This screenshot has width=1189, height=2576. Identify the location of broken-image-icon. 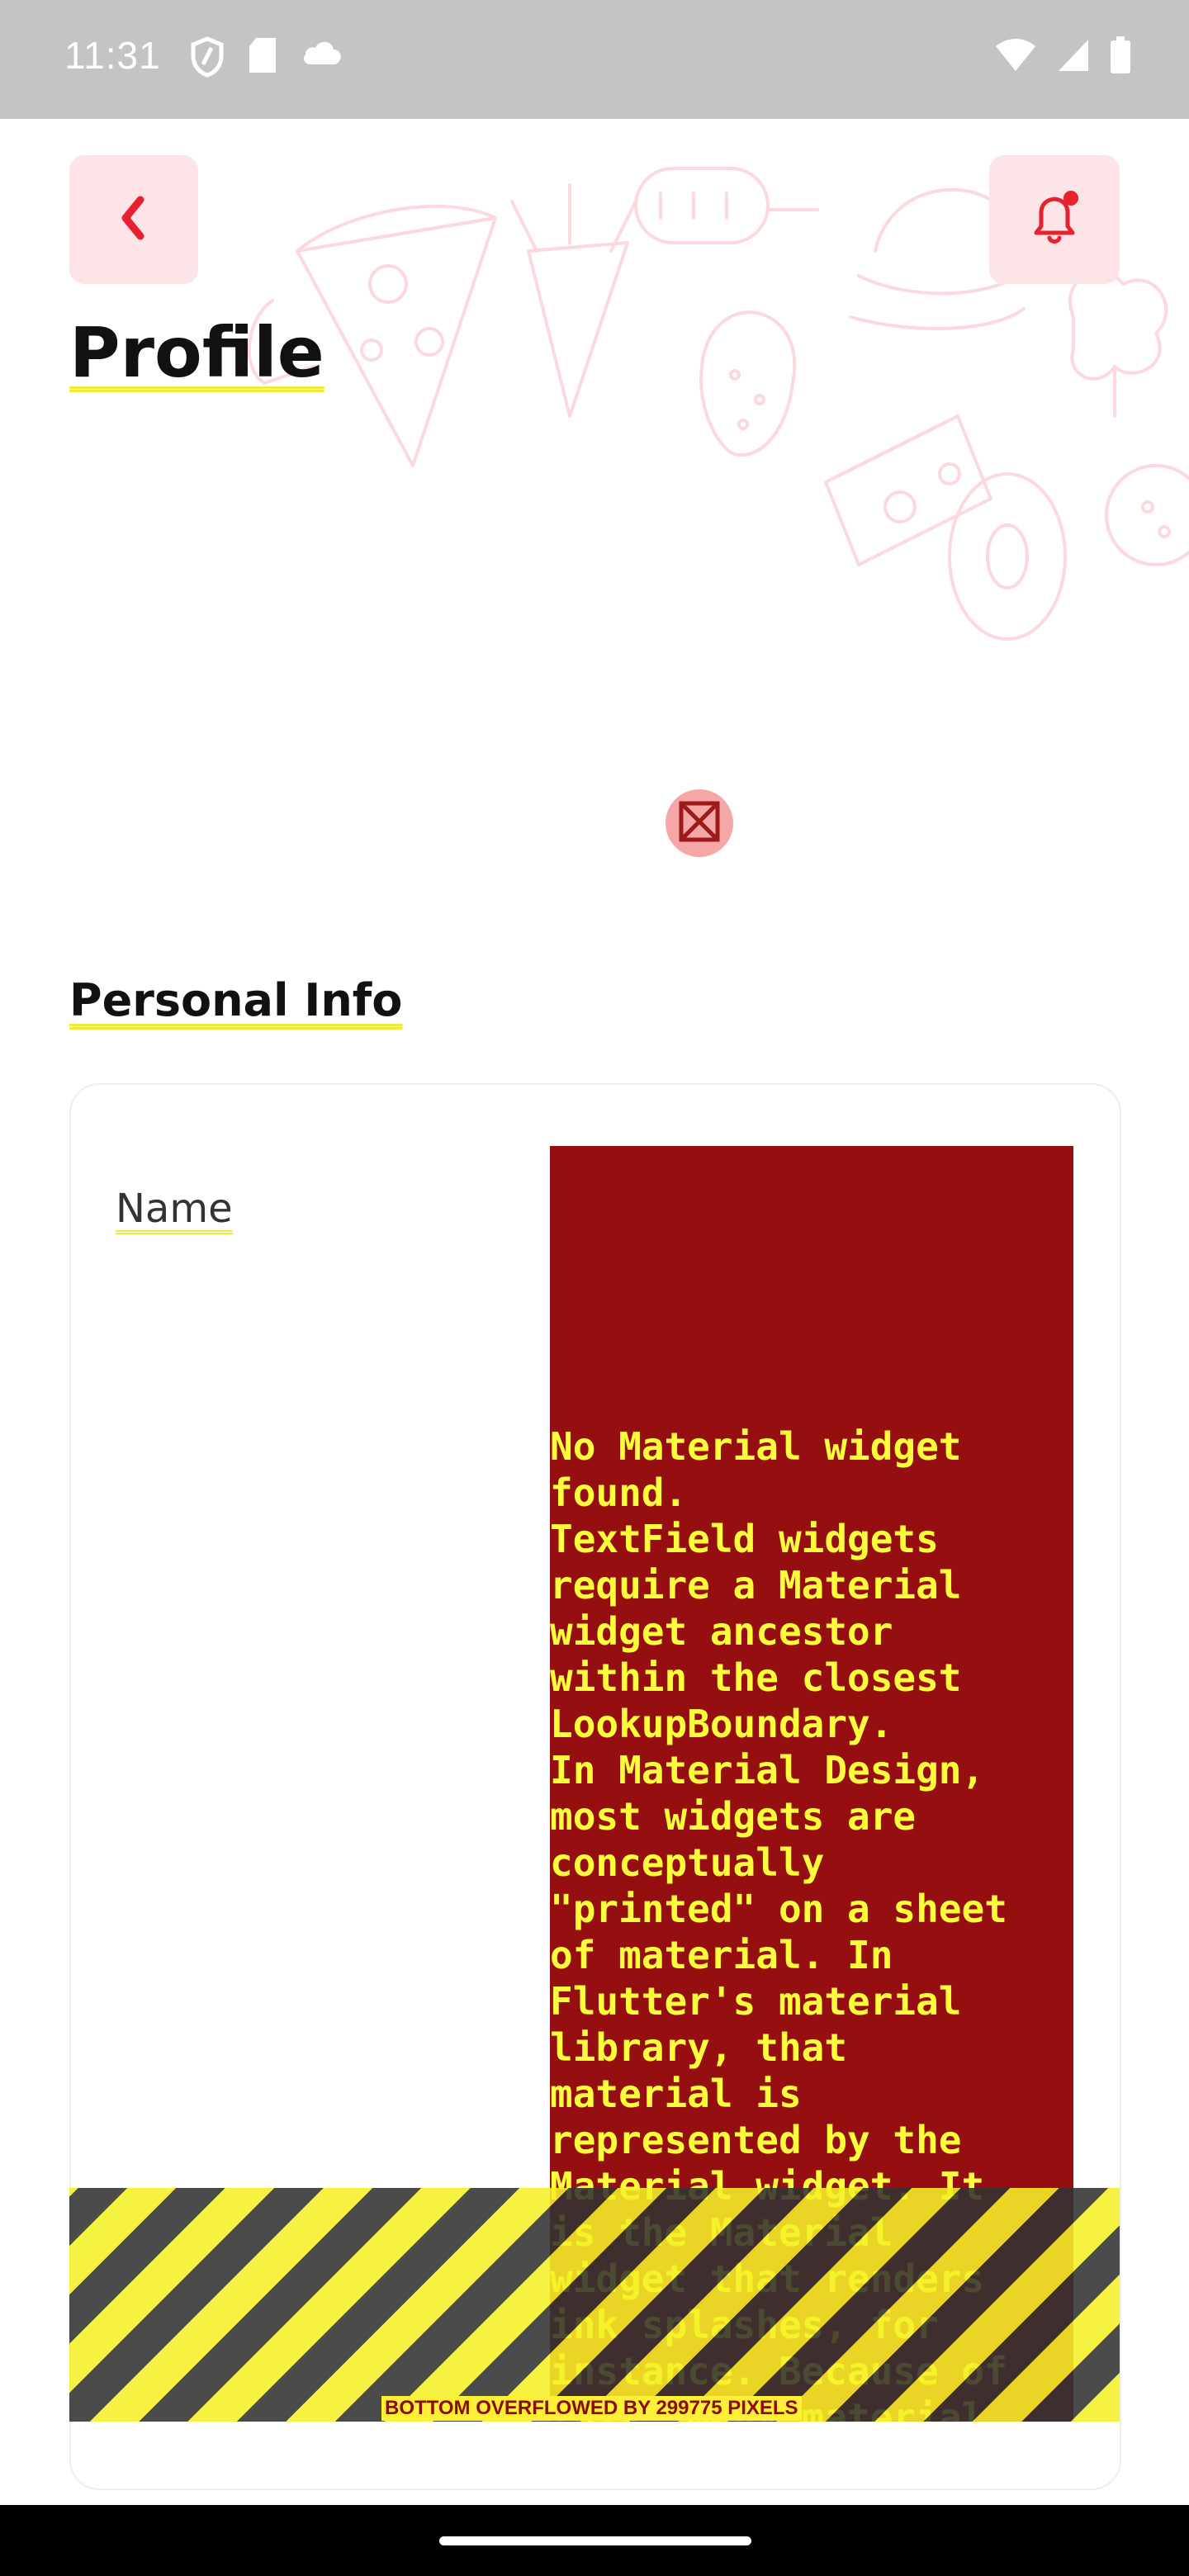
(699, 823).